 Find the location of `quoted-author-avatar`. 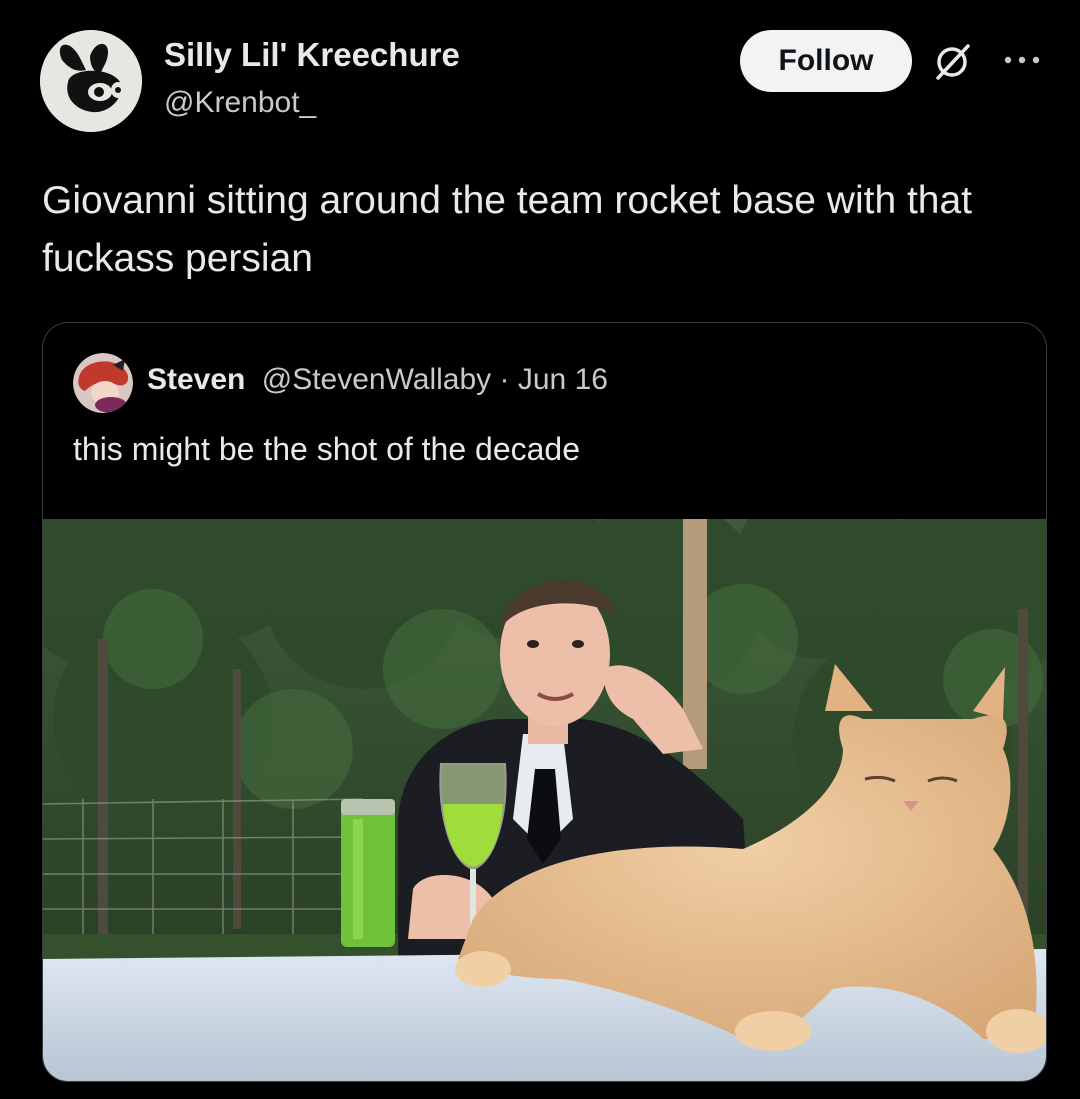

quoted-author-avatar is located at coordinates (103, 383).